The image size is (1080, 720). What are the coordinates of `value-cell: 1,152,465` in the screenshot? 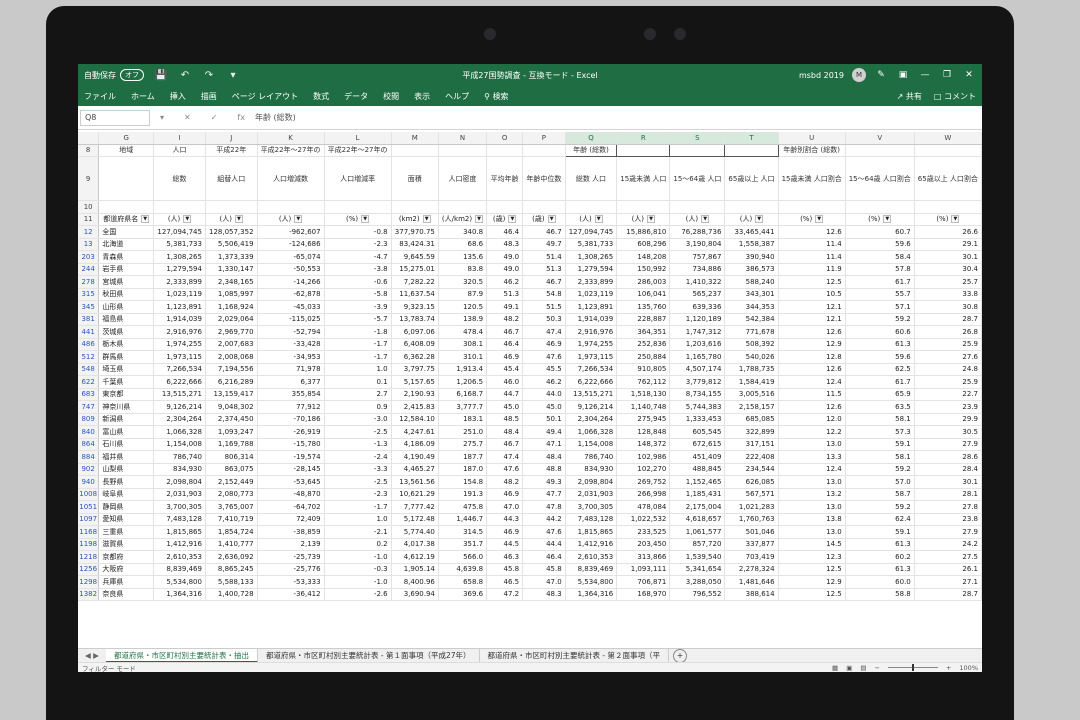 It's located at (697, 482).